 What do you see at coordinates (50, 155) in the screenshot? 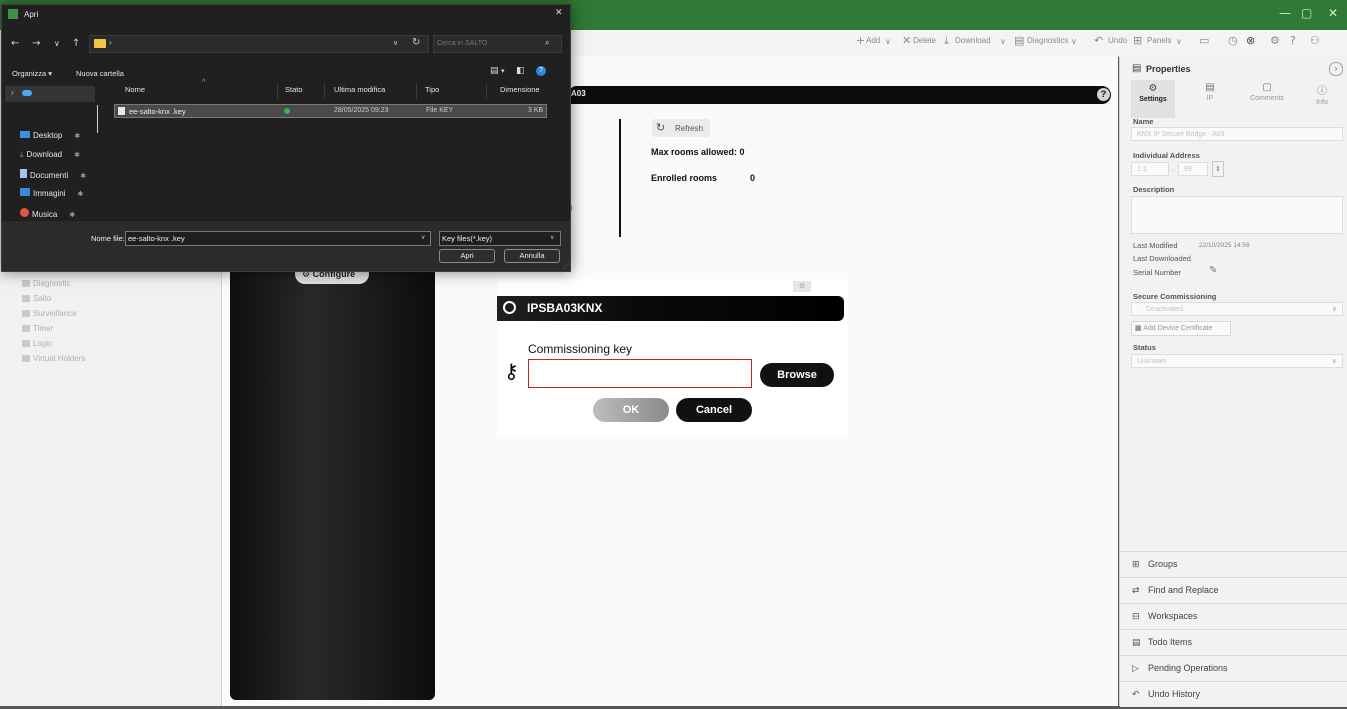
I see `sidebar-item-download: ⤓ Download ✱` at bounding box center [50, 155].